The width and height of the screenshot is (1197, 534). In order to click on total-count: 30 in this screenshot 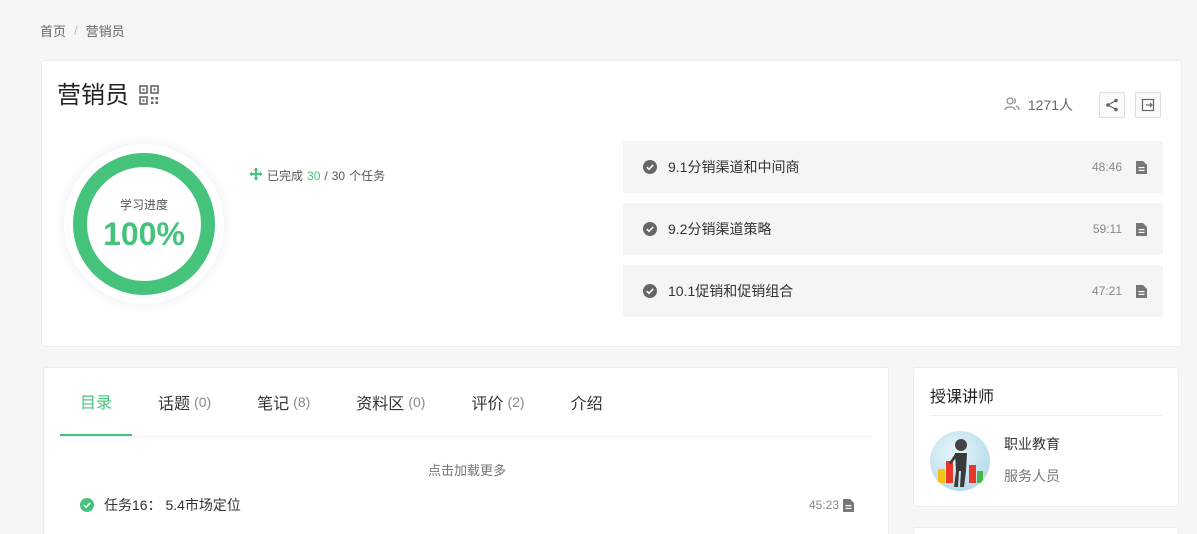, I will do `click(338, 175)`.